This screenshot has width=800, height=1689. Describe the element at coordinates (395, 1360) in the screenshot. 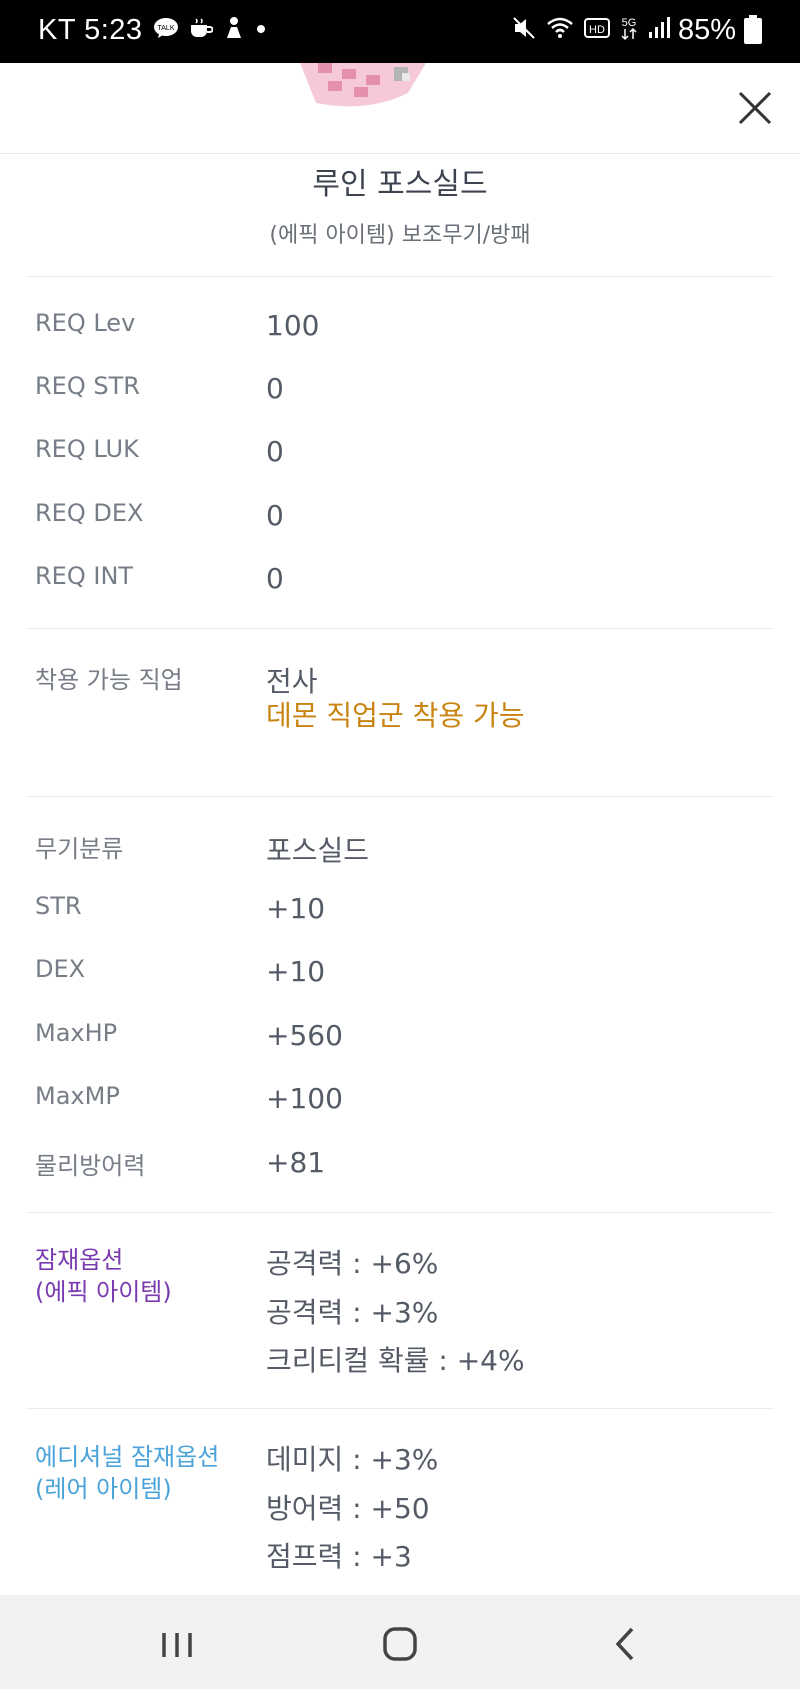

I see `potential-option-value: 크리티컬 확률 : +4%` at that location.